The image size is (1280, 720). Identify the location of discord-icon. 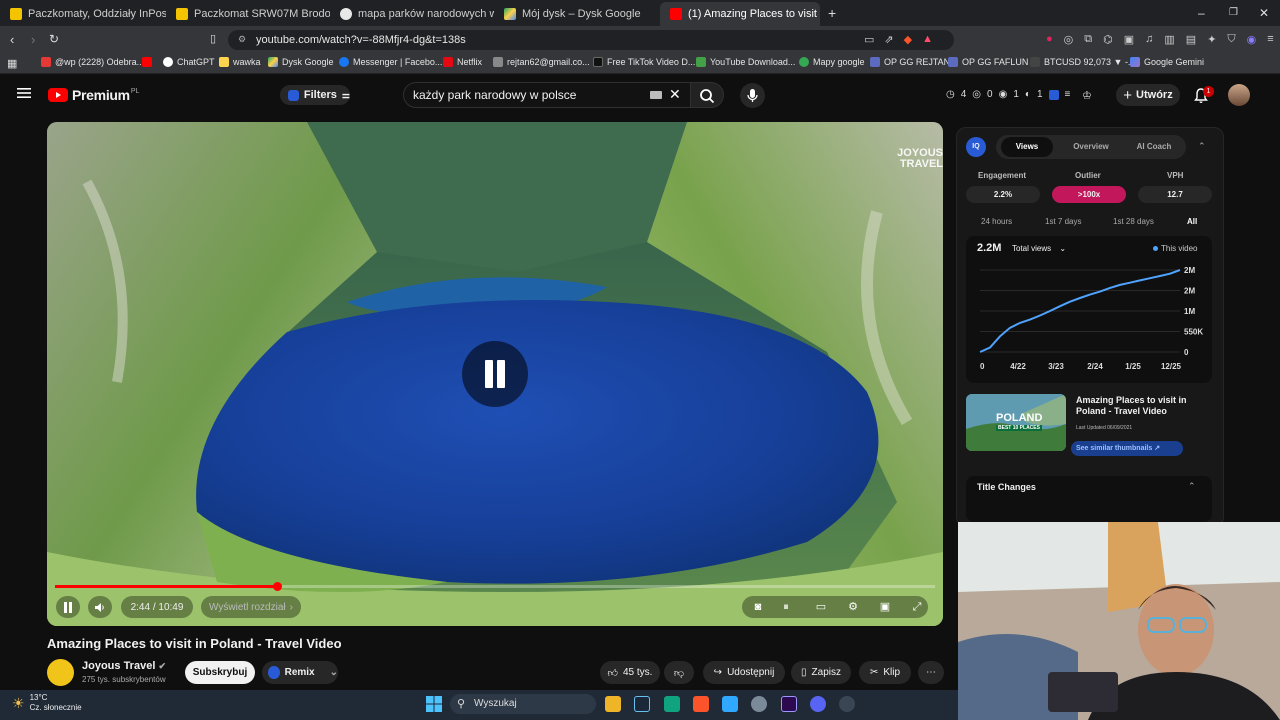
(818, 704).